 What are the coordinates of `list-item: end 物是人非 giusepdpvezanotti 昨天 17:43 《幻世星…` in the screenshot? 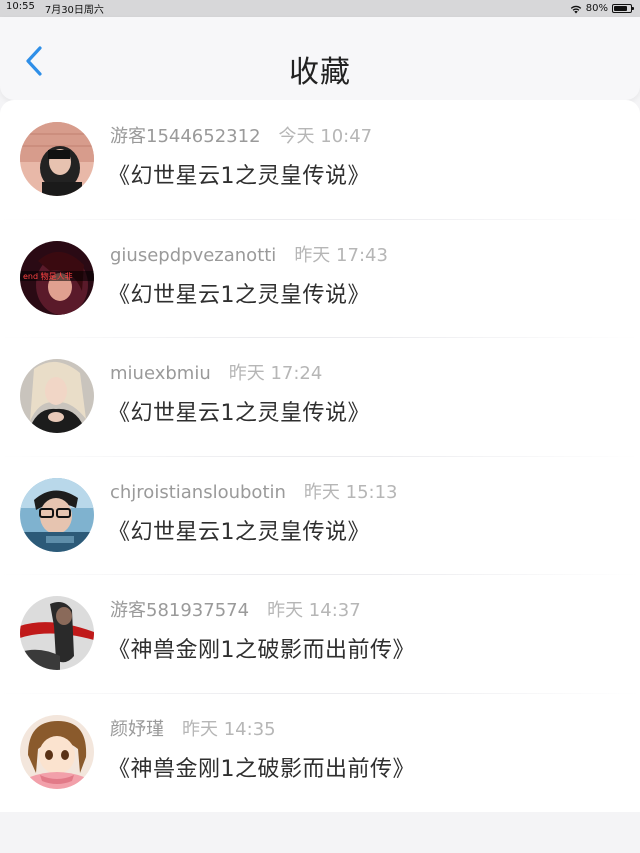 It's located at (320, 278).